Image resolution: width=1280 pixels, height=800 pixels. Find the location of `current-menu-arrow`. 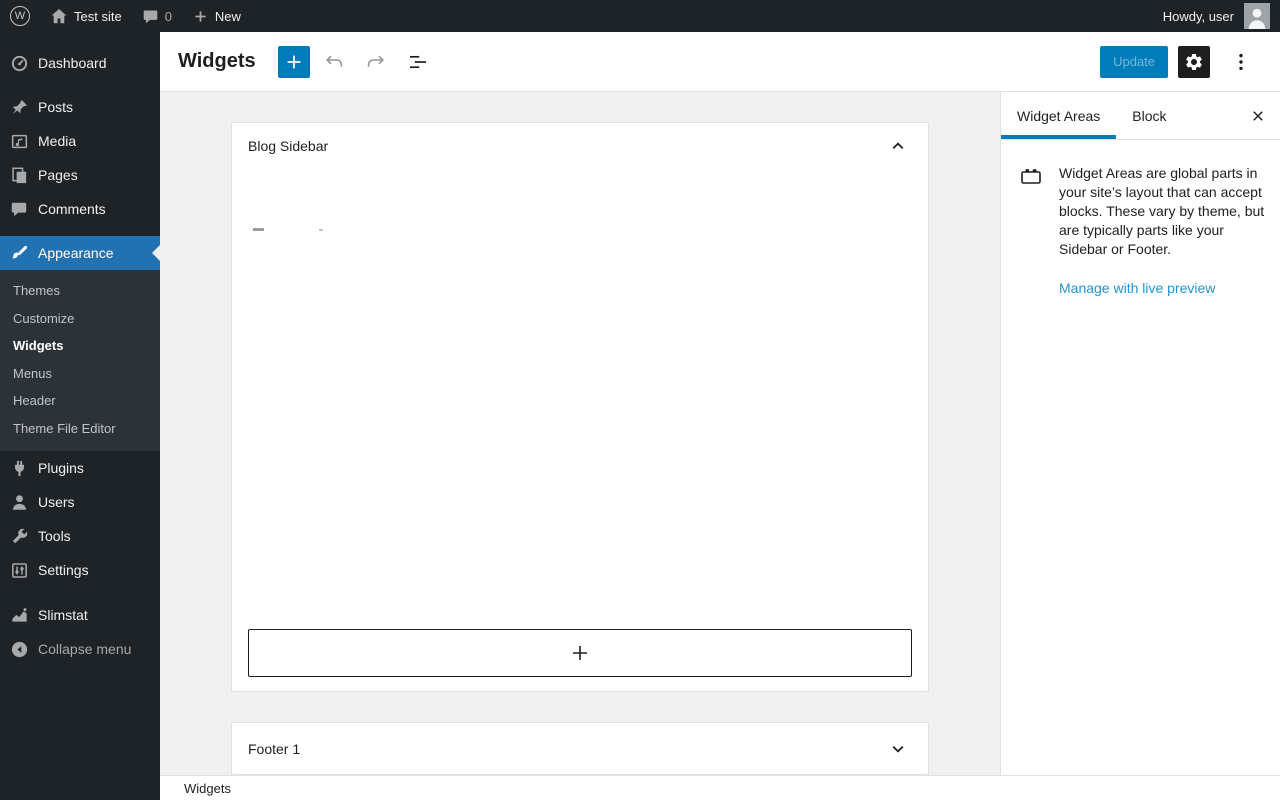

current-menu-arrow is located at coordinates (156, 253).